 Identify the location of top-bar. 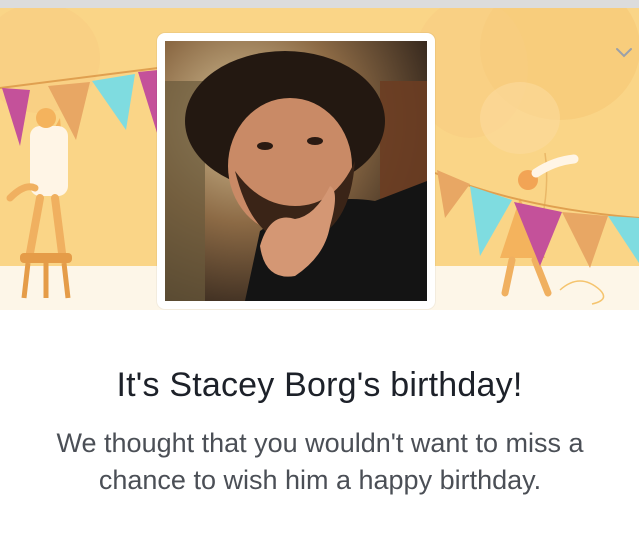
(319, 4).